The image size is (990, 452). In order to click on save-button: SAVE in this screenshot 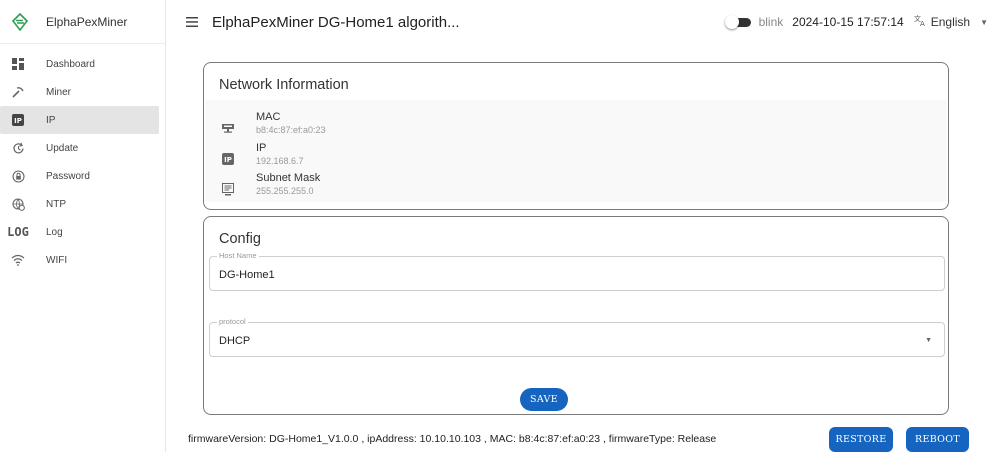, I will do `click(544, 399)`.